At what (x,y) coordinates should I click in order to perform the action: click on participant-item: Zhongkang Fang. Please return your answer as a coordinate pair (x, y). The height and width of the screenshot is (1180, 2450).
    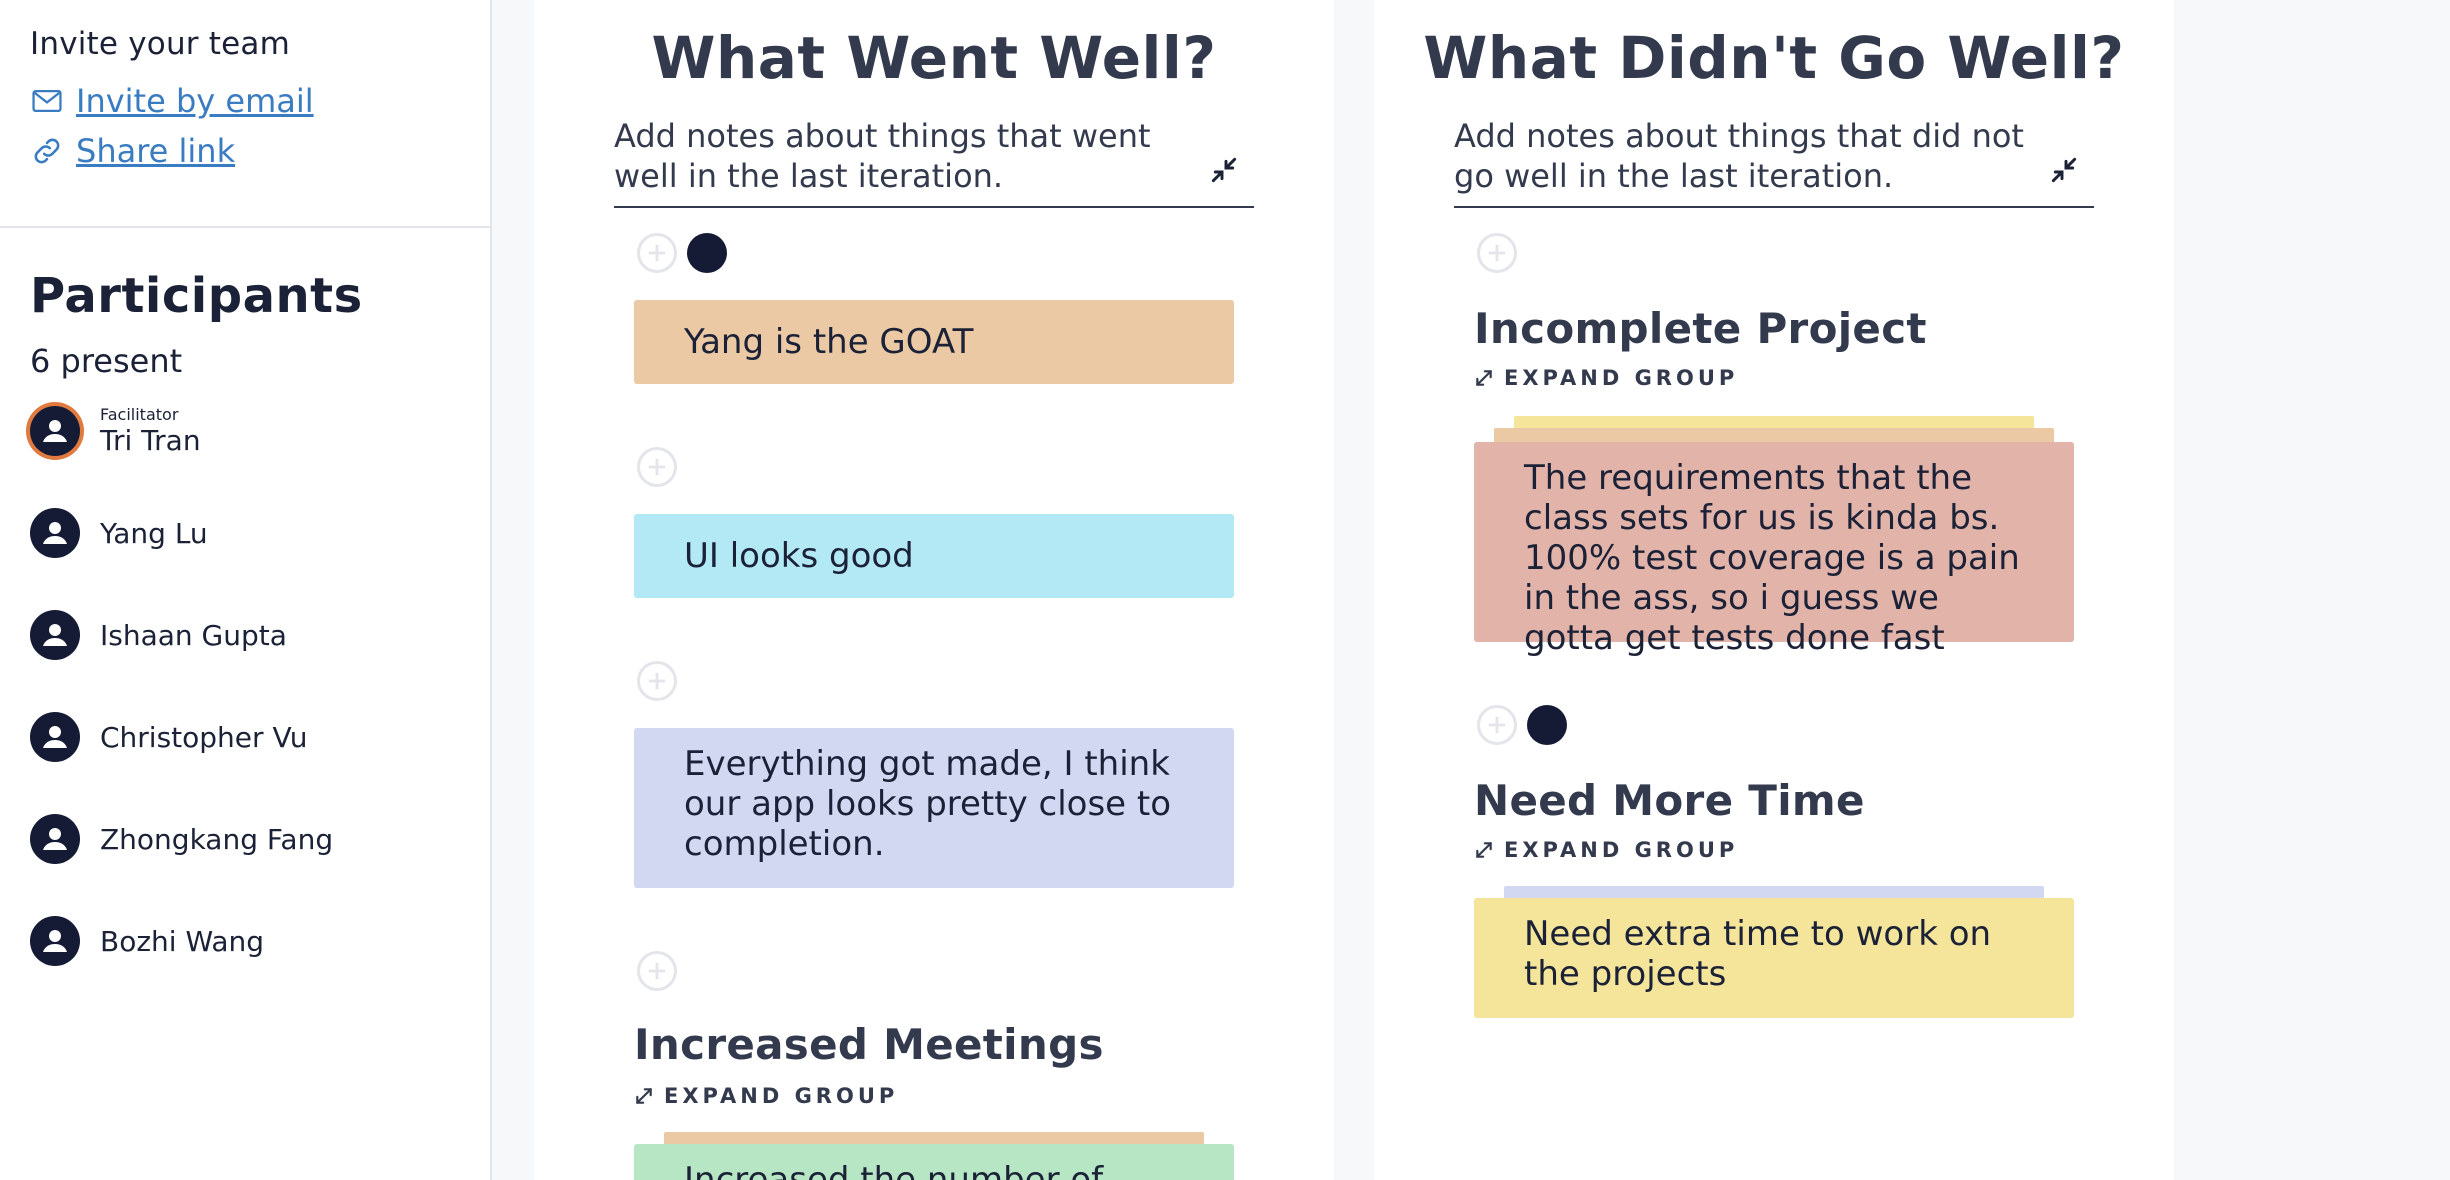
    Looking at the image, I should click on (245, 839).